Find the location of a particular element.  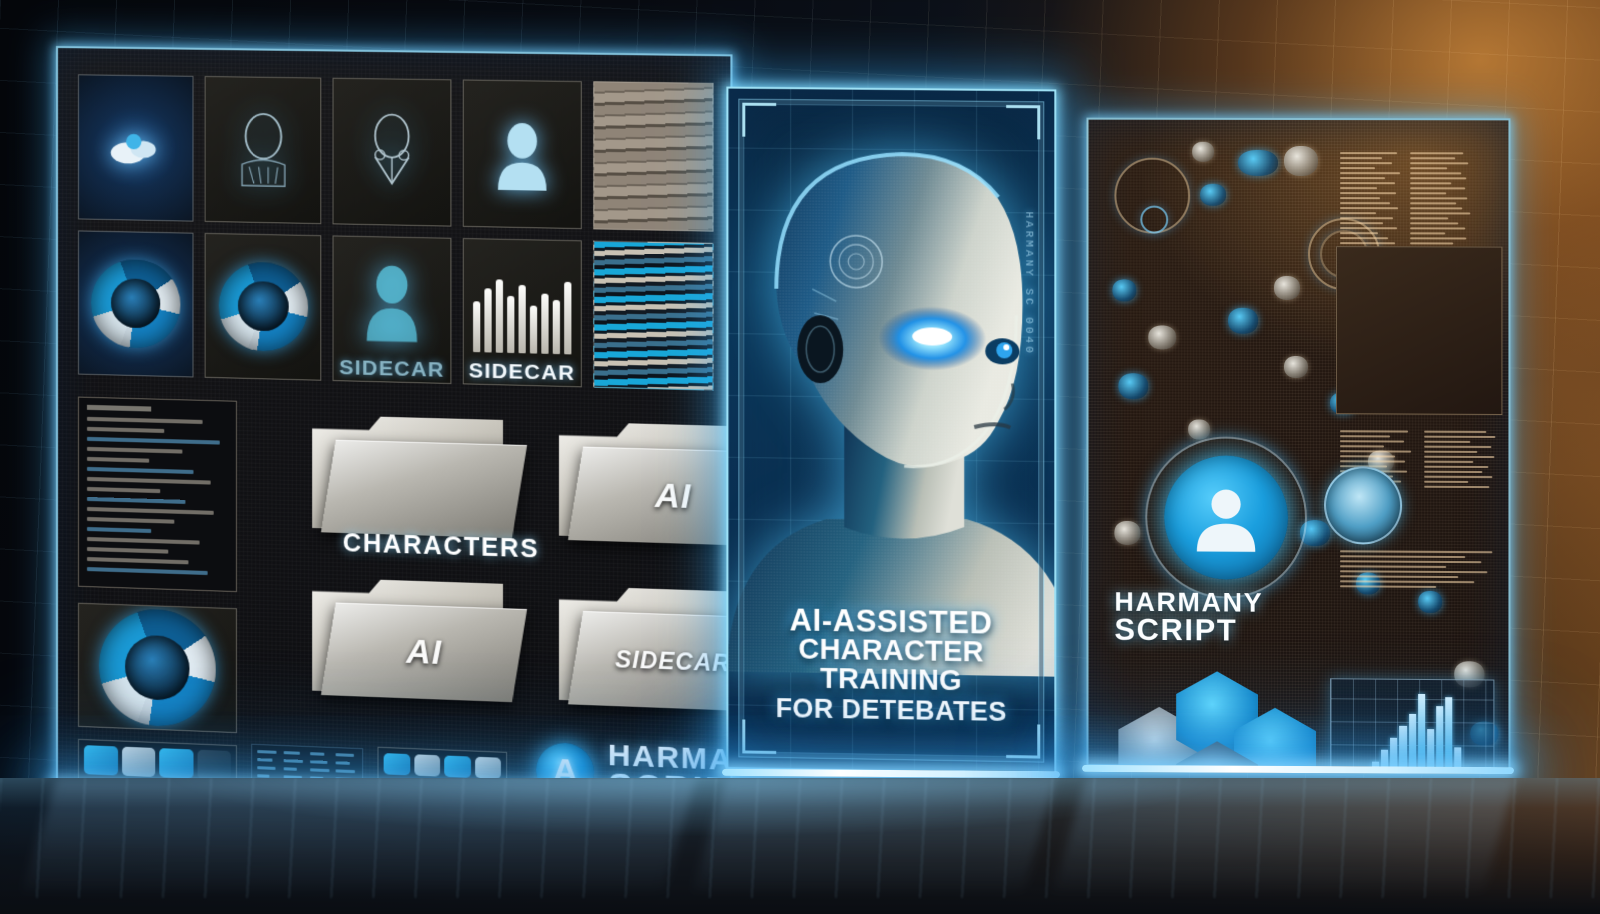

schematic-ring-small is located at coordinates (1154, 219).